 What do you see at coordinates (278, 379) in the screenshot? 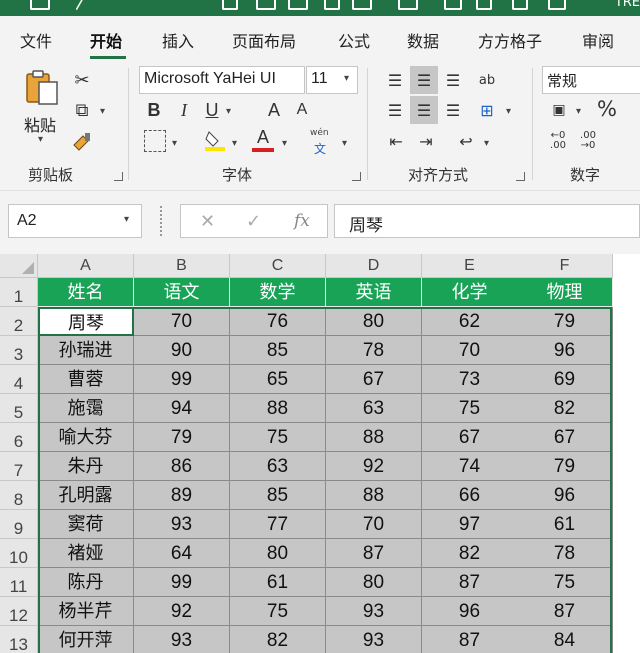
I see `score-cell: 65` at bounding box center [278, 379].